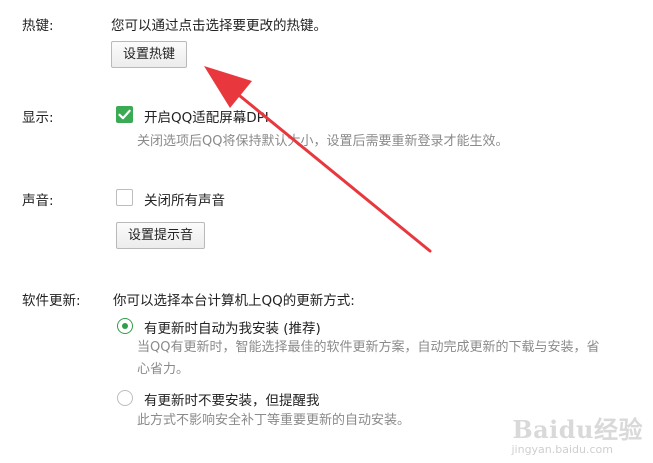  What do you see at coordinates (318, 159) in the screenshot?
I see `red-arrow-icon` at bounding box center [318, 159].